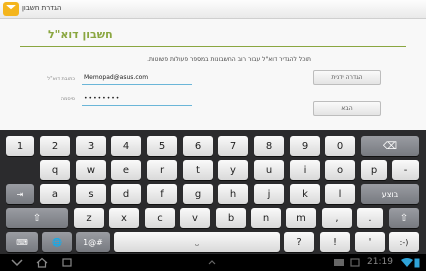 The height and width of the screenshot is (271, 426). Describe the element at coordinates (340, 194) in the screenshot. I see `key-l: l` at that location.